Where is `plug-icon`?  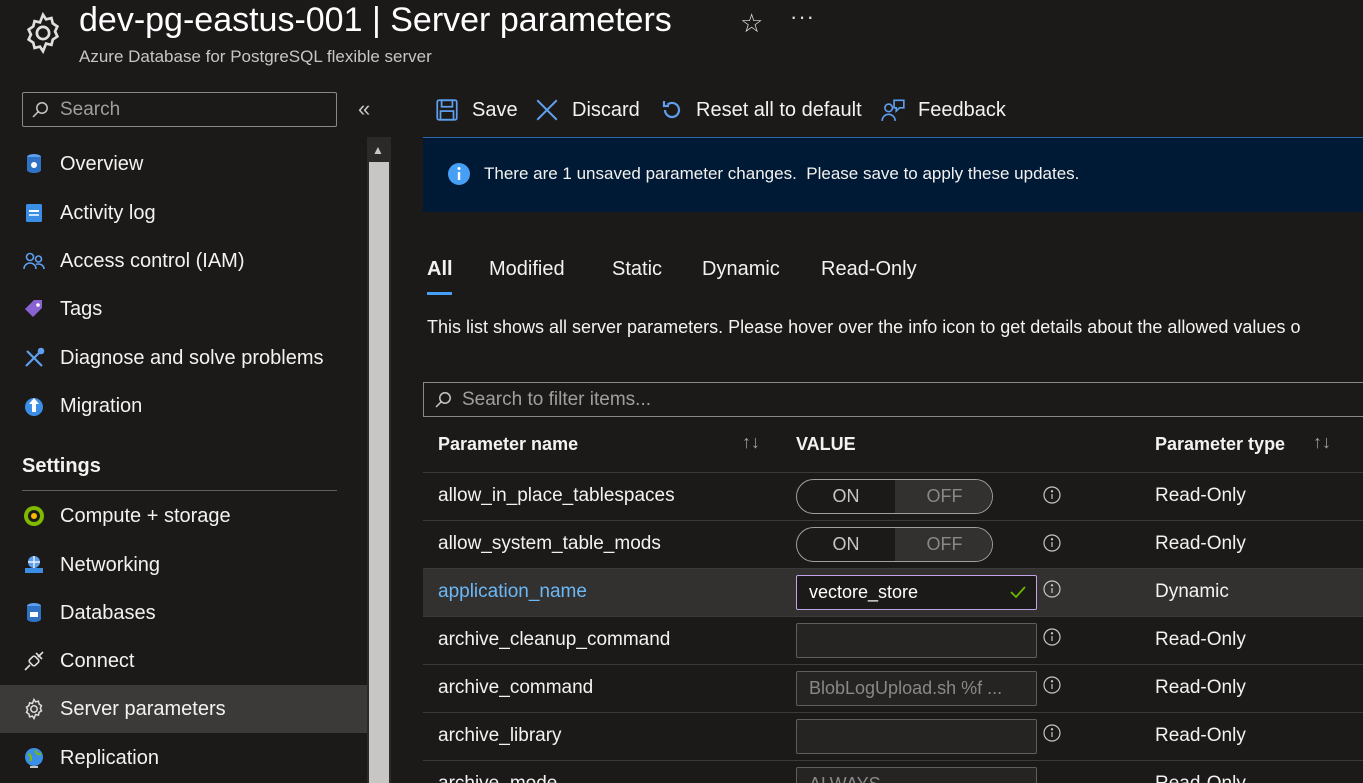
plug-icon is located at coordinates (34, 661).